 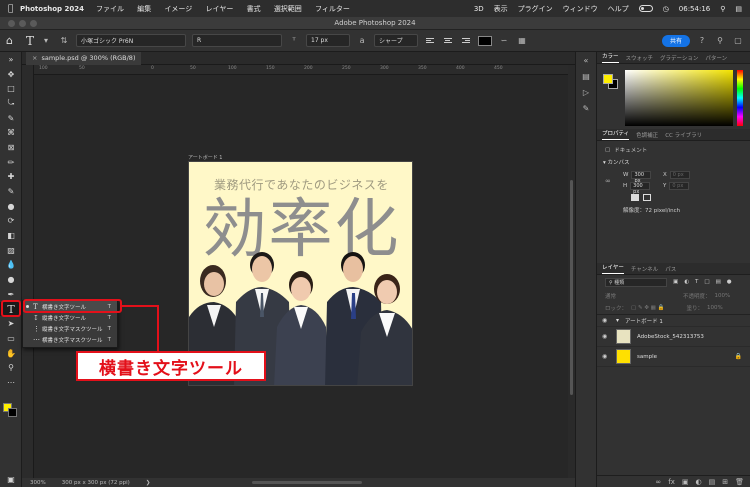 What do you see at coordinates (11, 221) in the screenshot?
I see `history-brush-tool-icon: ⟳` at bounding box center [11, 221].